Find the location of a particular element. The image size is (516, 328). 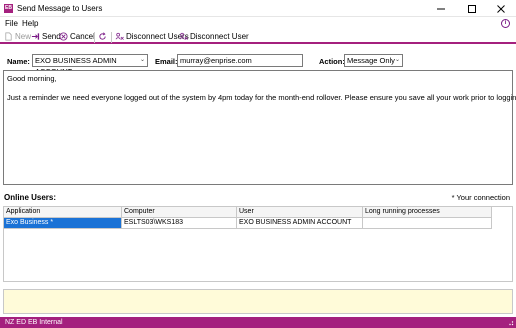

cell-user: EXO BUSINESS ADMIN ACCOUNT is located at coordinates (300, 223).